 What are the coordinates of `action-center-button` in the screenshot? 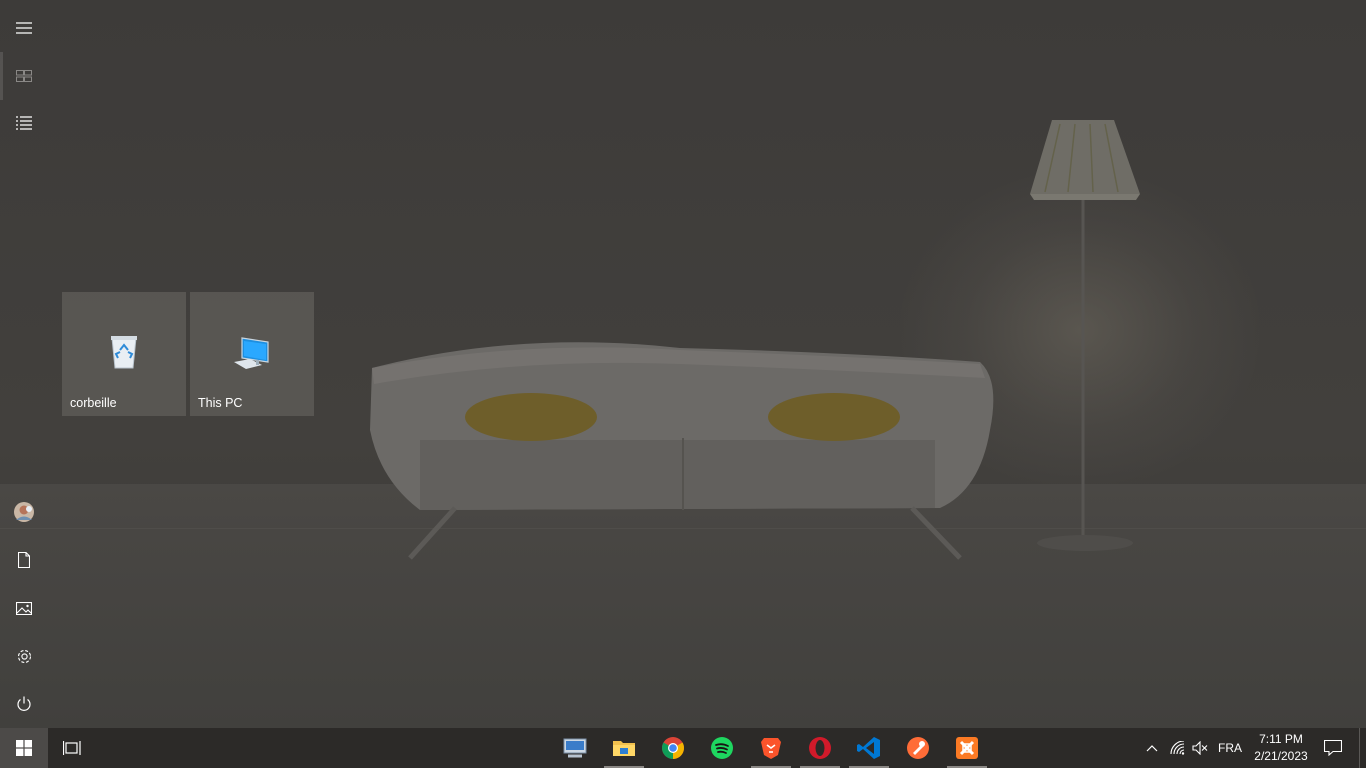 It's located at (1333, 748).